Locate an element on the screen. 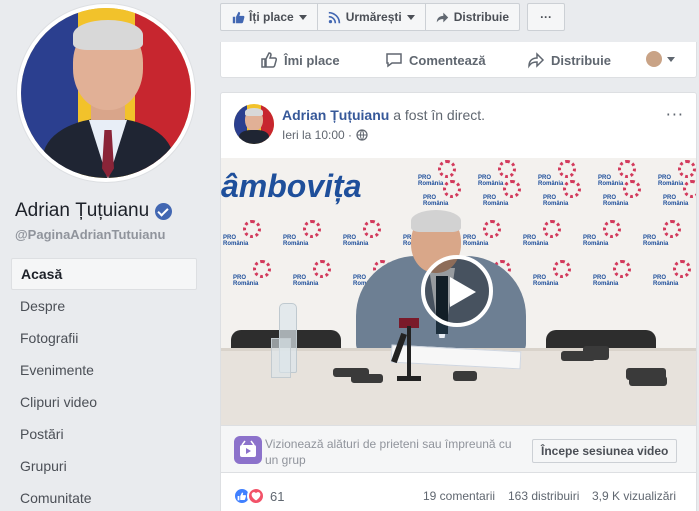 Image resolution: width=699 pixels, height=511 pixels. comments-count: 19 comentarii is located at coordinates (459, 496).